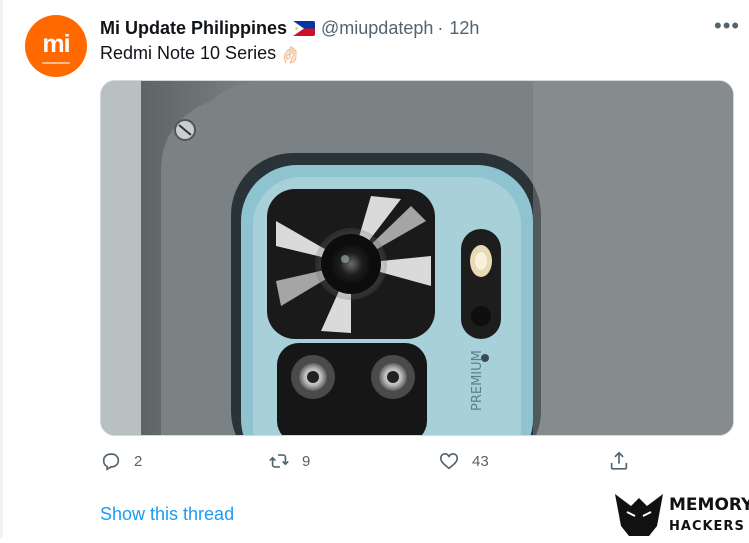  Describe the element at coordinates (464, 28) in the screenshot. I see `tweet-time: 12h` at that location.